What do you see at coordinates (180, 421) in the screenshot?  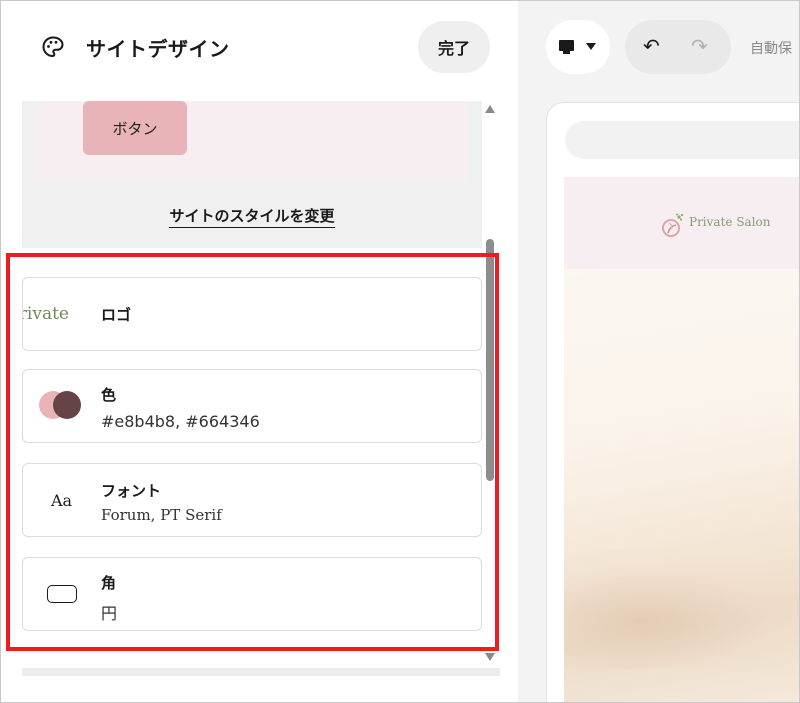 I see `item-subtitle: #e8b4b8, #664346` at bounding box center [180, 421].